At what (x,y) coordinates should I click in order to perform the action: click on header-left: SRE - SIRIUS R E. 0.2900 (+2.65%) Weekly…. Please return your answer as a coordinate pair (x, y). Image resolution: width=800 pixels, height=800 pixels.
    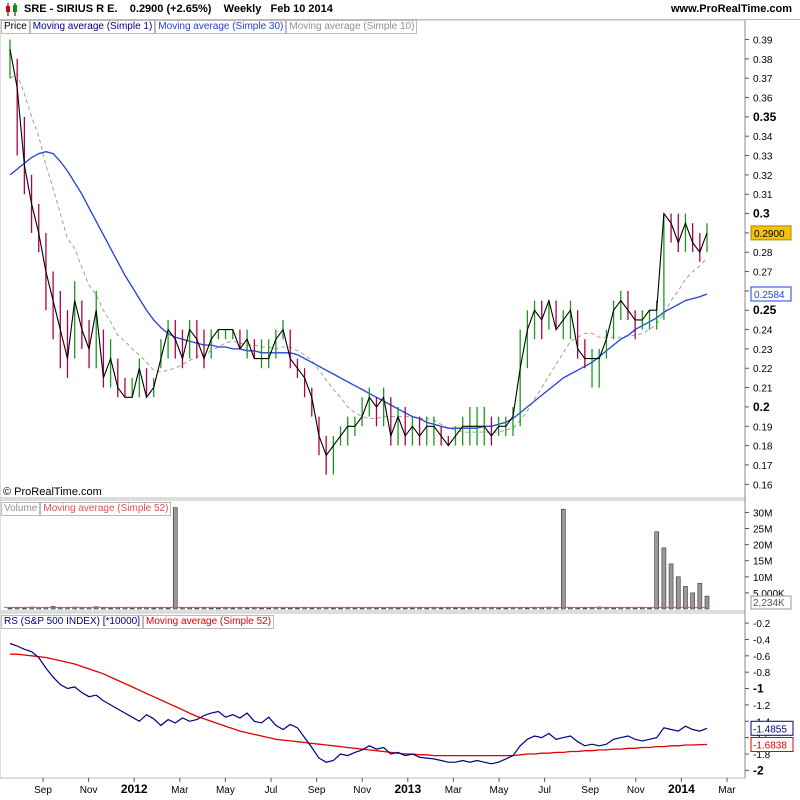
    Looking at the image, I should click on (178, 9).